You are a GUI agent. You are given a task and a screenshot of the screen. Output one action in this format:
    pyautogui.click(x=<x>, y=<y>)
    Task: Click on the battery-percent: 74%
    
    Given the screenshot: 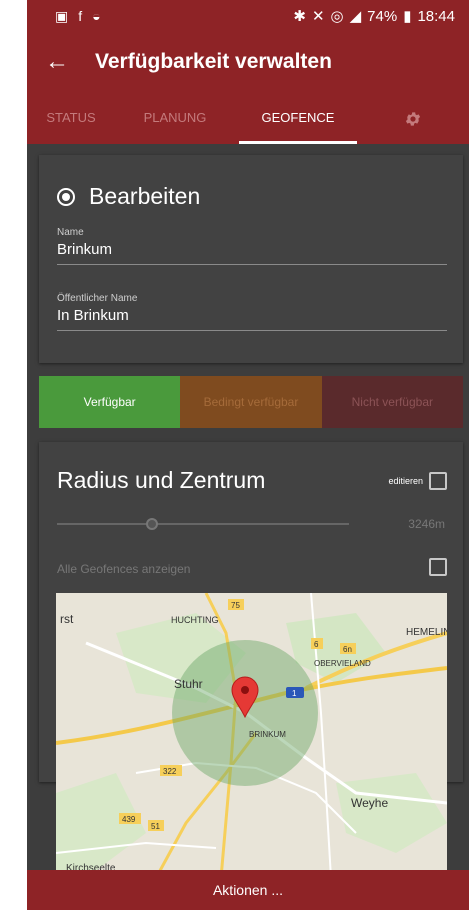 What is the action you would take?
    pyautogui.click(x=382, y=16)
    